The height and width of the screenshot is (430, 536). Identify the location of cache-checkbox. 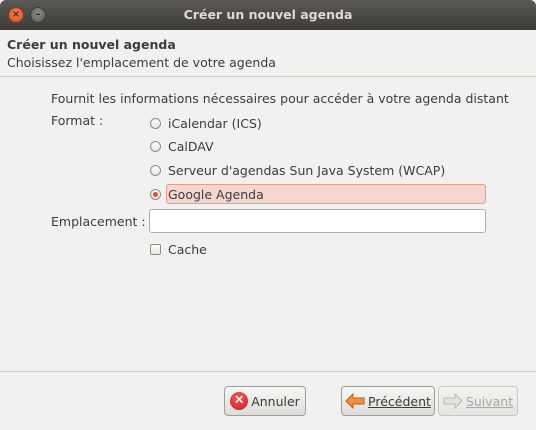
(155, 249).